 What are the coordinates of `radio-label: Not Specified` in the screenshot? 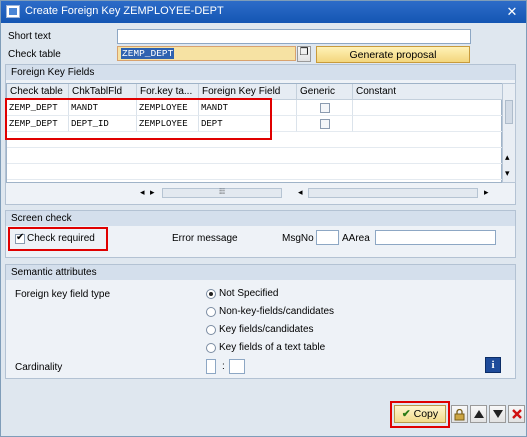 It's located at (249, 293).